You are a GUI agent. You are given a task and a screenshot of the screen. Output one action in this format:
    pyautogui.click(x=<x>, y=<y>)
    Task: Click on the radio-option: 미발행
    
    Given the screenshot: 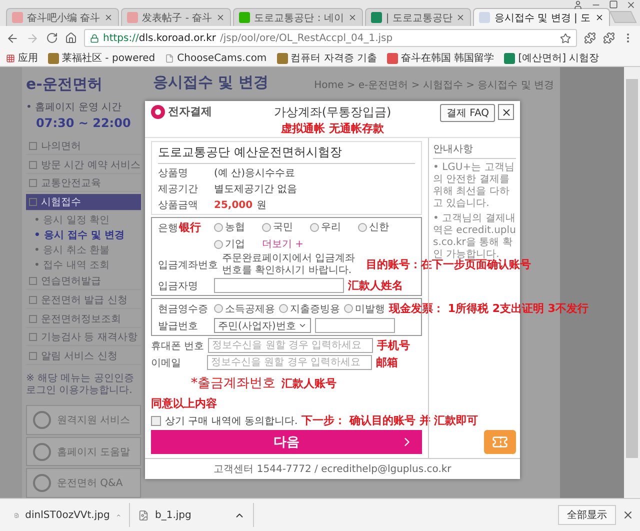 What is the action you would take?
    pyautogui.click(x=364, y=309)
    